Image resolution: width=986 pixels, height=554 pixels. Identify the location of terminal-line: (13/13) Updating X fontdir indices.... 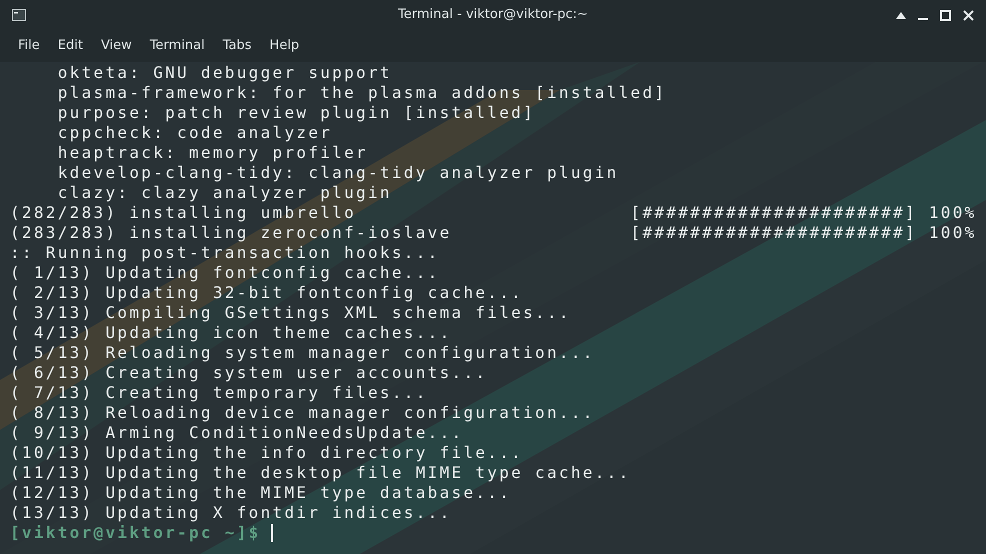
(231, 513).